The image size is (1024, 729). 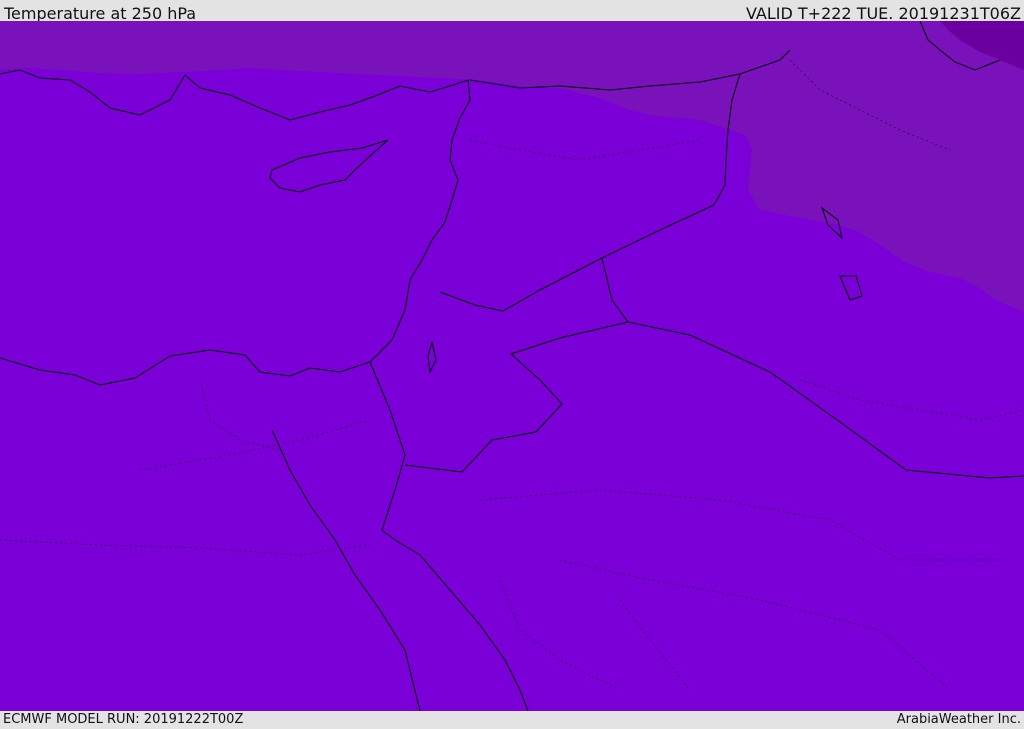 What do you see at coordinates (123, 719) in the screenshot?
I see `model-run: ECMWF MODEL RUN: 20191222T00Z` at bounding box center [123, 719].